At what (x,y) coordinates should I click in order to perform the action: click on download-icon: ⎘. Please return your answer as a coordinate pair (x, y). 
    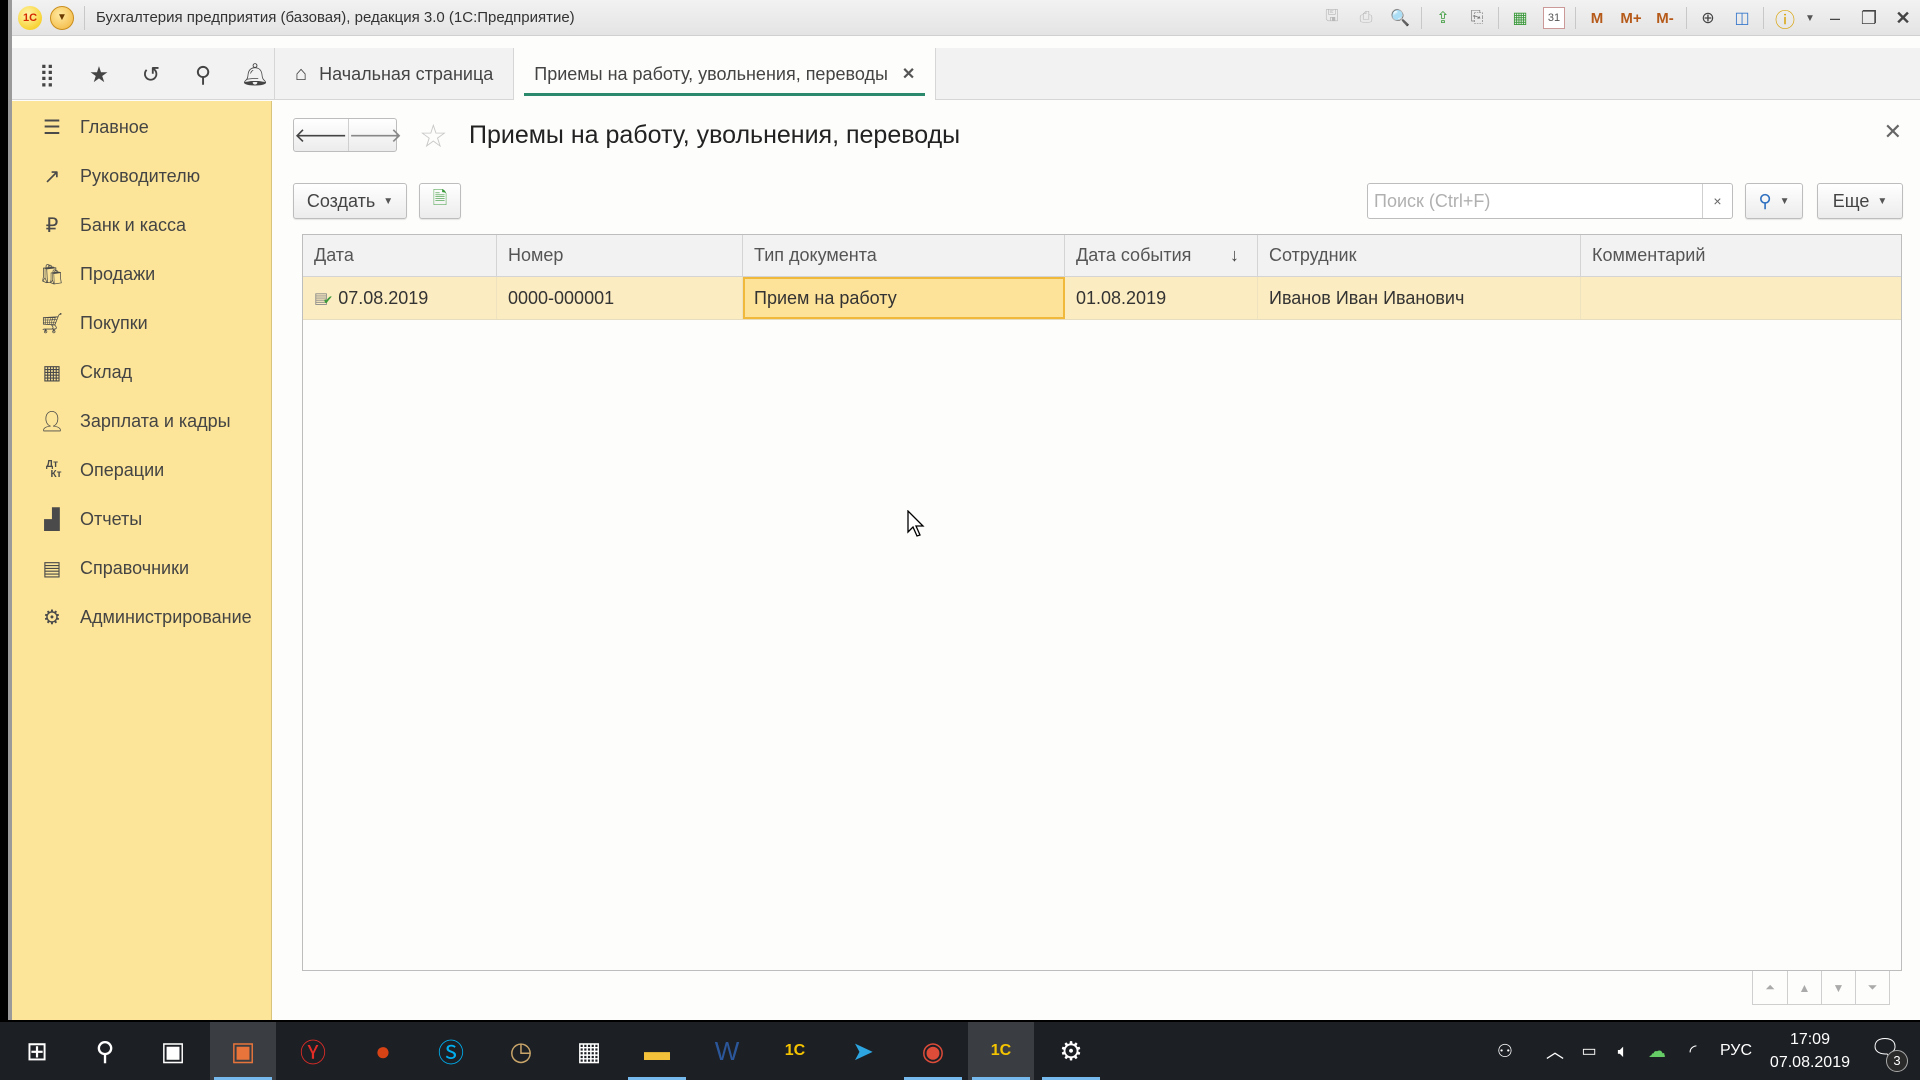
    Looking at the image, I should click on (1477, 18).